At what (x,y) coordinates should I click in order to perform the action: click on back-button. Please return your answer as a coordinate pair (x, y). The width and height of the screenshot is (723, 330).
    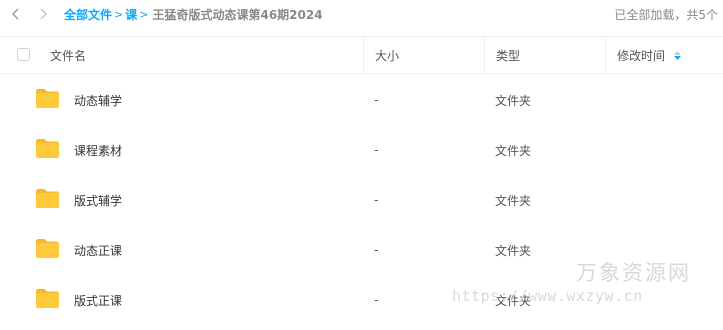
    Looking at the image, I should click on (16, 14).